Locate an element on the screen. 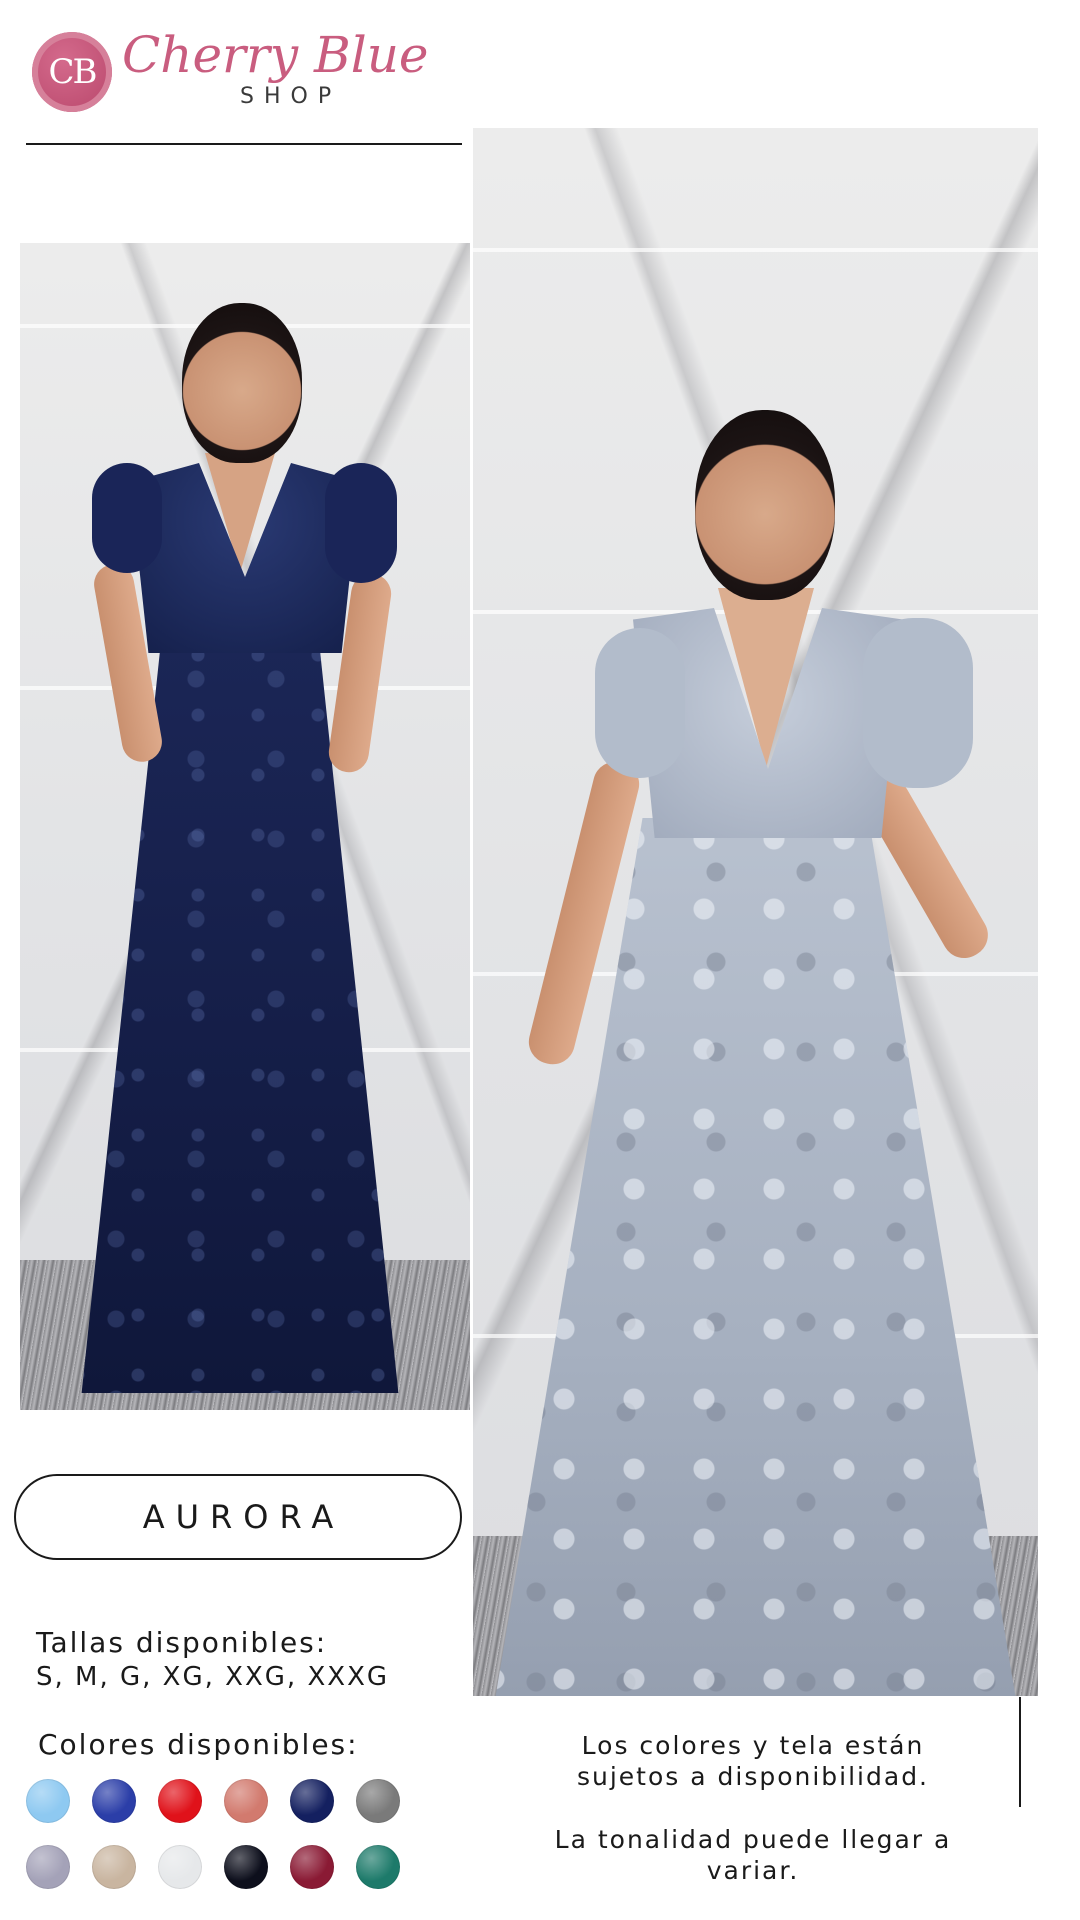 This screenshot has width=1080, height=1920. swatch-champagne-marble is located at coordinates (114, 1867).